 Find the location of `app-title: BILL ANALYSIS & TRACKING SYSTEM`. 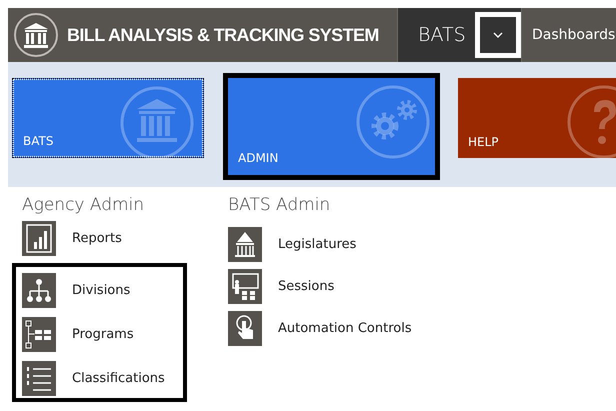

app-title: BILL ANALYSIS & TRACKING SYSTEM is located at coordinates (223, 35).